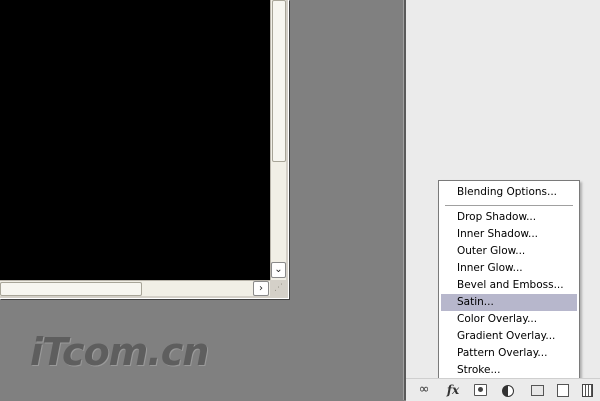  I want to click on horizontal-scrollbar: ›, so click(135, 288).